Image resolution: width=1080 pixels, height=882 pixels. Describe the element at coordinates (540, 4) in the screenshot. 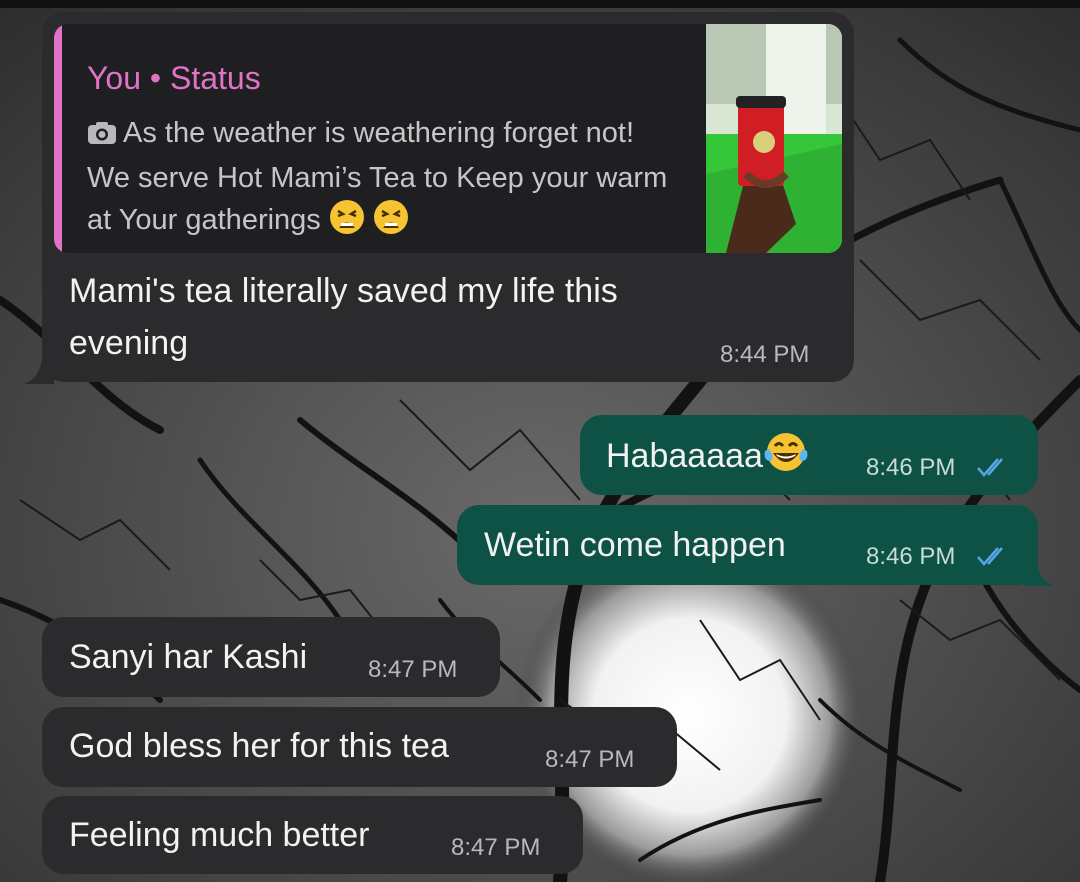

I see `top-edge` at that location.